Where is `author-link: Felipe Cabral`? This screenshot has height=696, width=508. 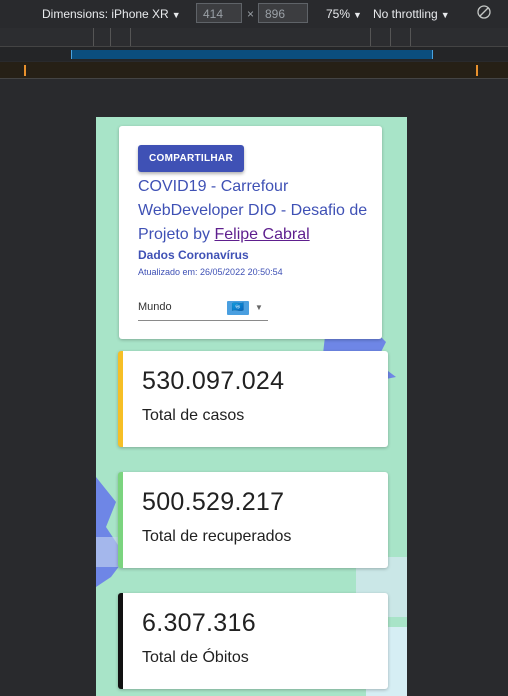 author-link: Felipe Cabral is located at coordinates (261, 234).